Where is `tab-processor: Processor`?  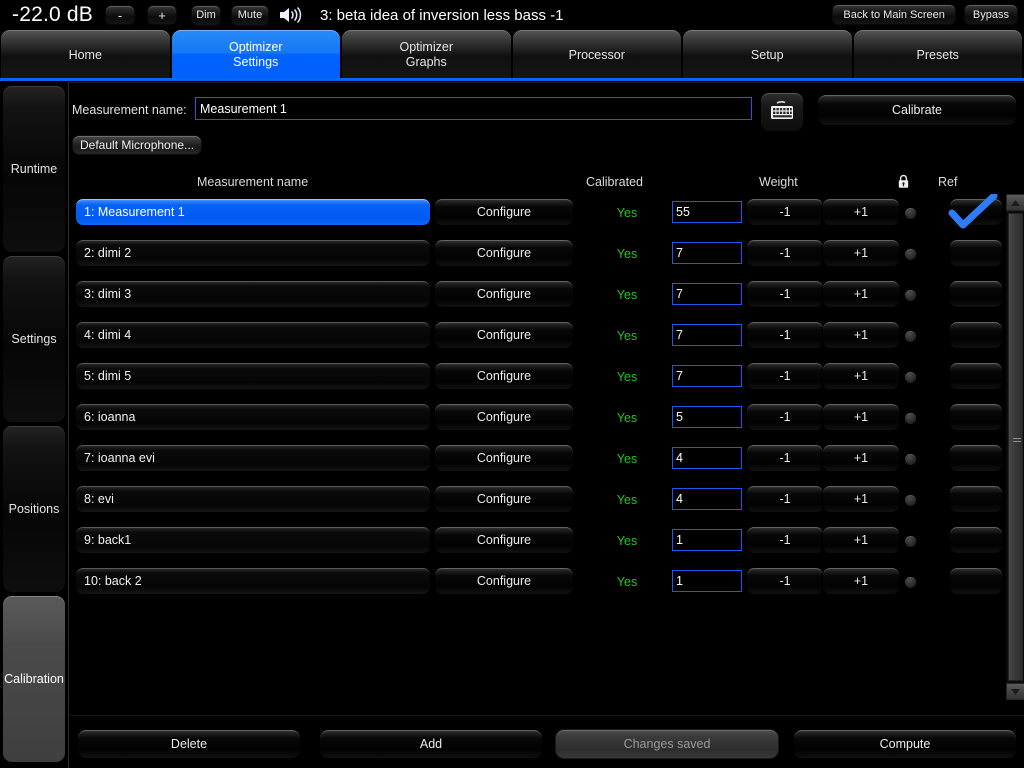 tab-processor: Processor is located at coordinates (596, 55).